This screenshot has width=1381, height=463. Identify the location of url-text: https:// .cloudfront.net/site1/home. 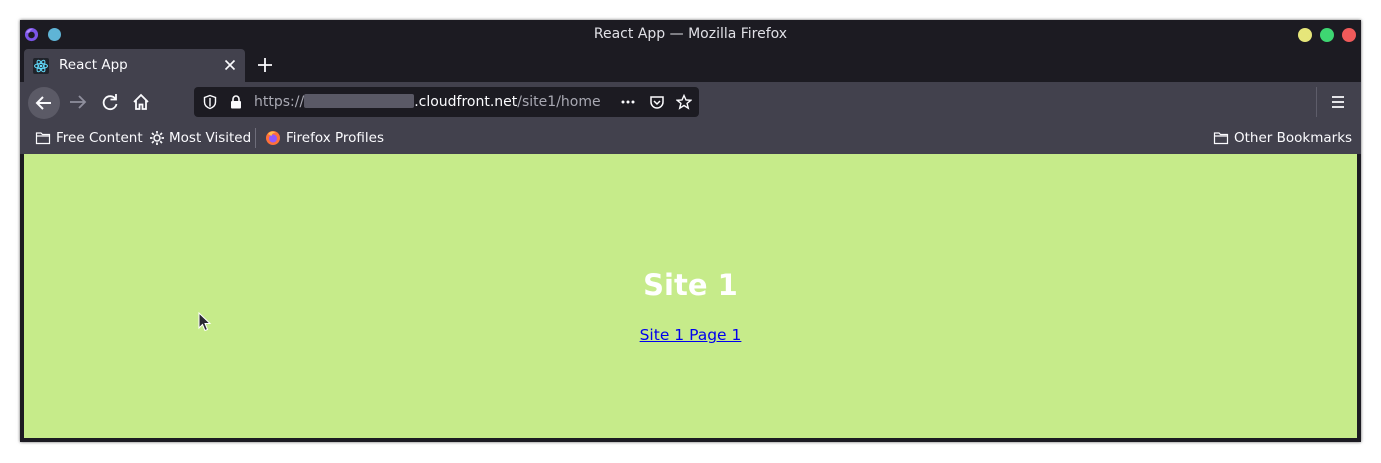
(427, 102).